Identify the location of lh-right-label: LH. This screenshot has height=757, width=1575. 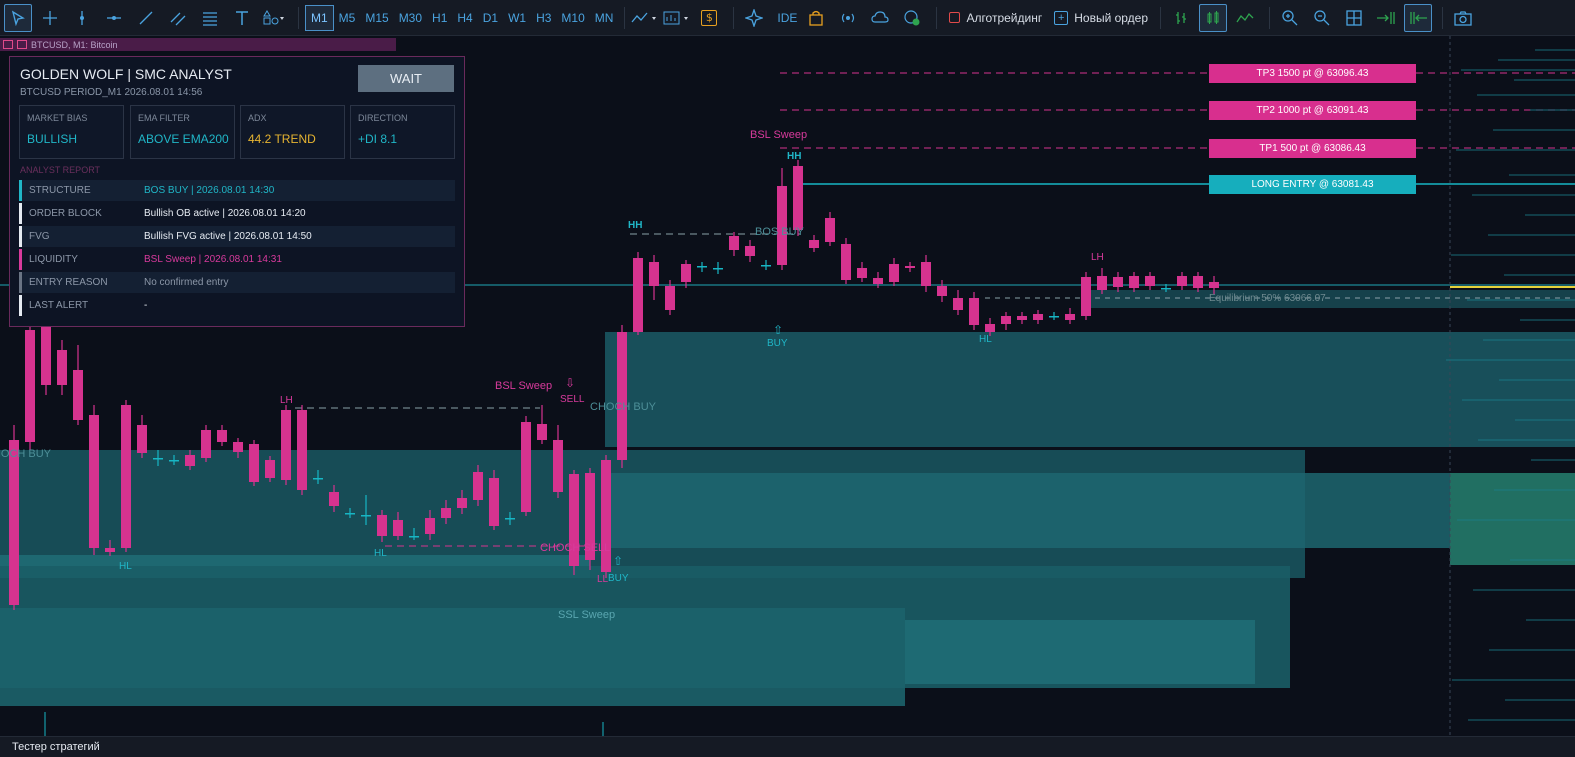
(1097, 257).